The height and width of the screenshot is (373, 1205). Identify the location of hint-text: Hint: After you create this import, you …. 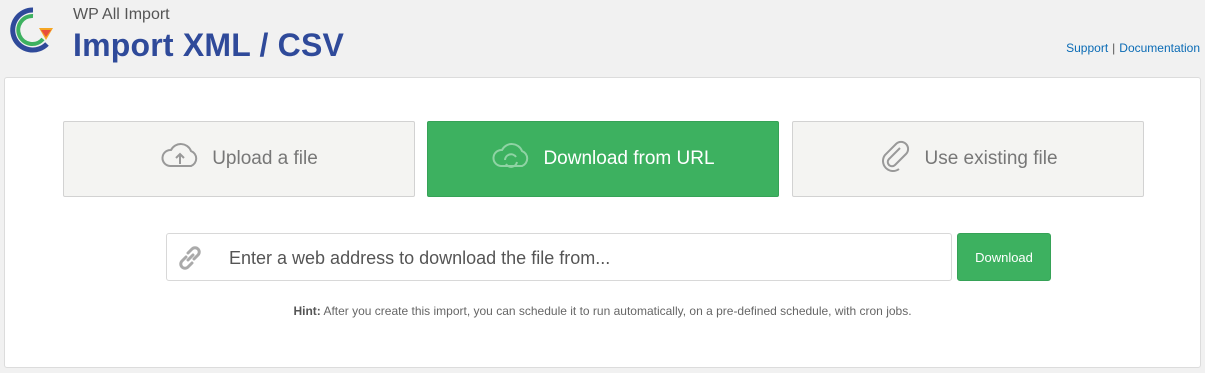
(602, 311).